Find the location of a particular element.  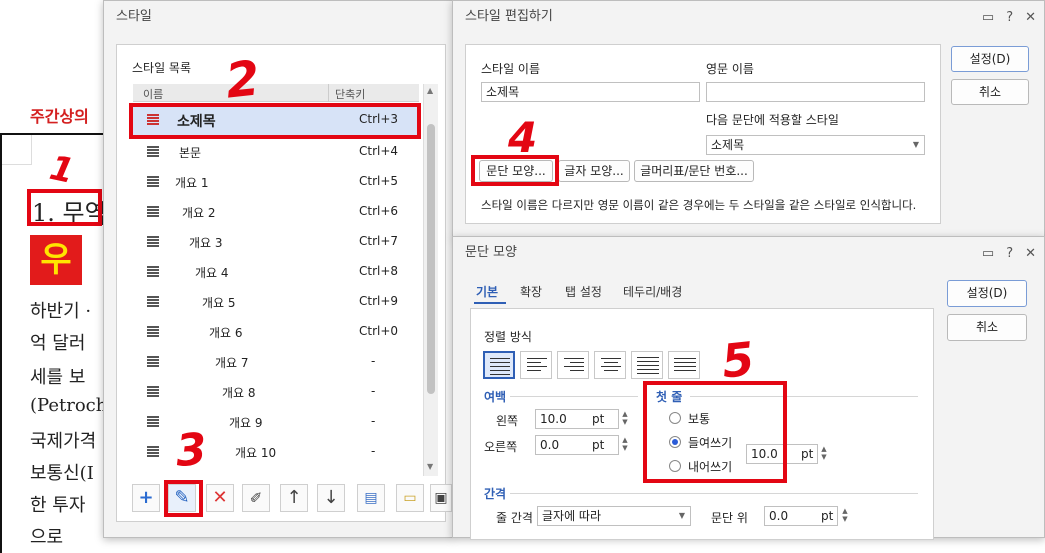

col-name-header: 이름 is located at coordinates (153, 94).